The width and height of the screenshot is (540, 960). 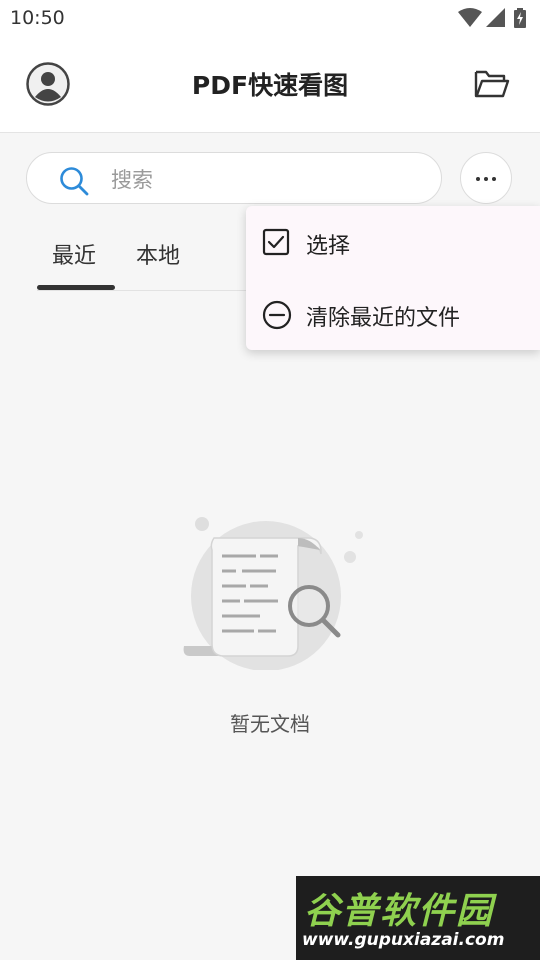 What do you see at coordinates (270, 18) in the screenshot?
I see `status-bar: 10:50` at bounding box center [270, 18].